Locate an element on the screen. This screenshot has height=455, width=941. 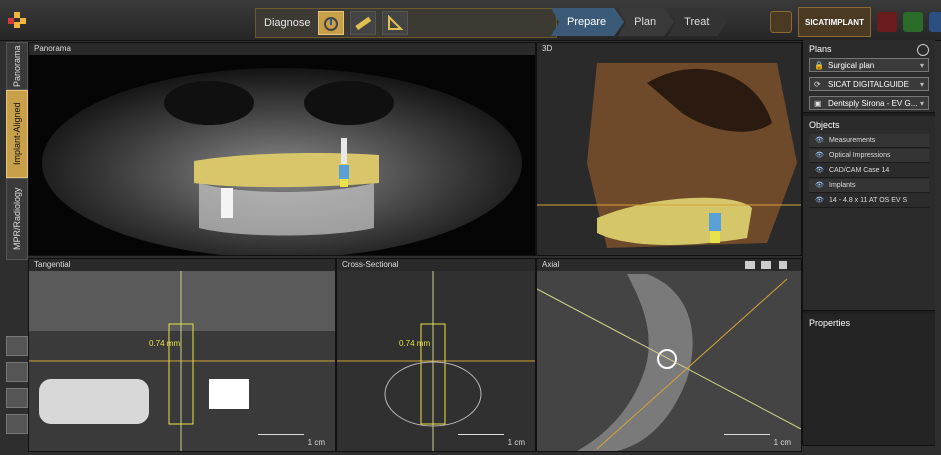
tab-panorama: Panorama is located at coordinates (17, 66).